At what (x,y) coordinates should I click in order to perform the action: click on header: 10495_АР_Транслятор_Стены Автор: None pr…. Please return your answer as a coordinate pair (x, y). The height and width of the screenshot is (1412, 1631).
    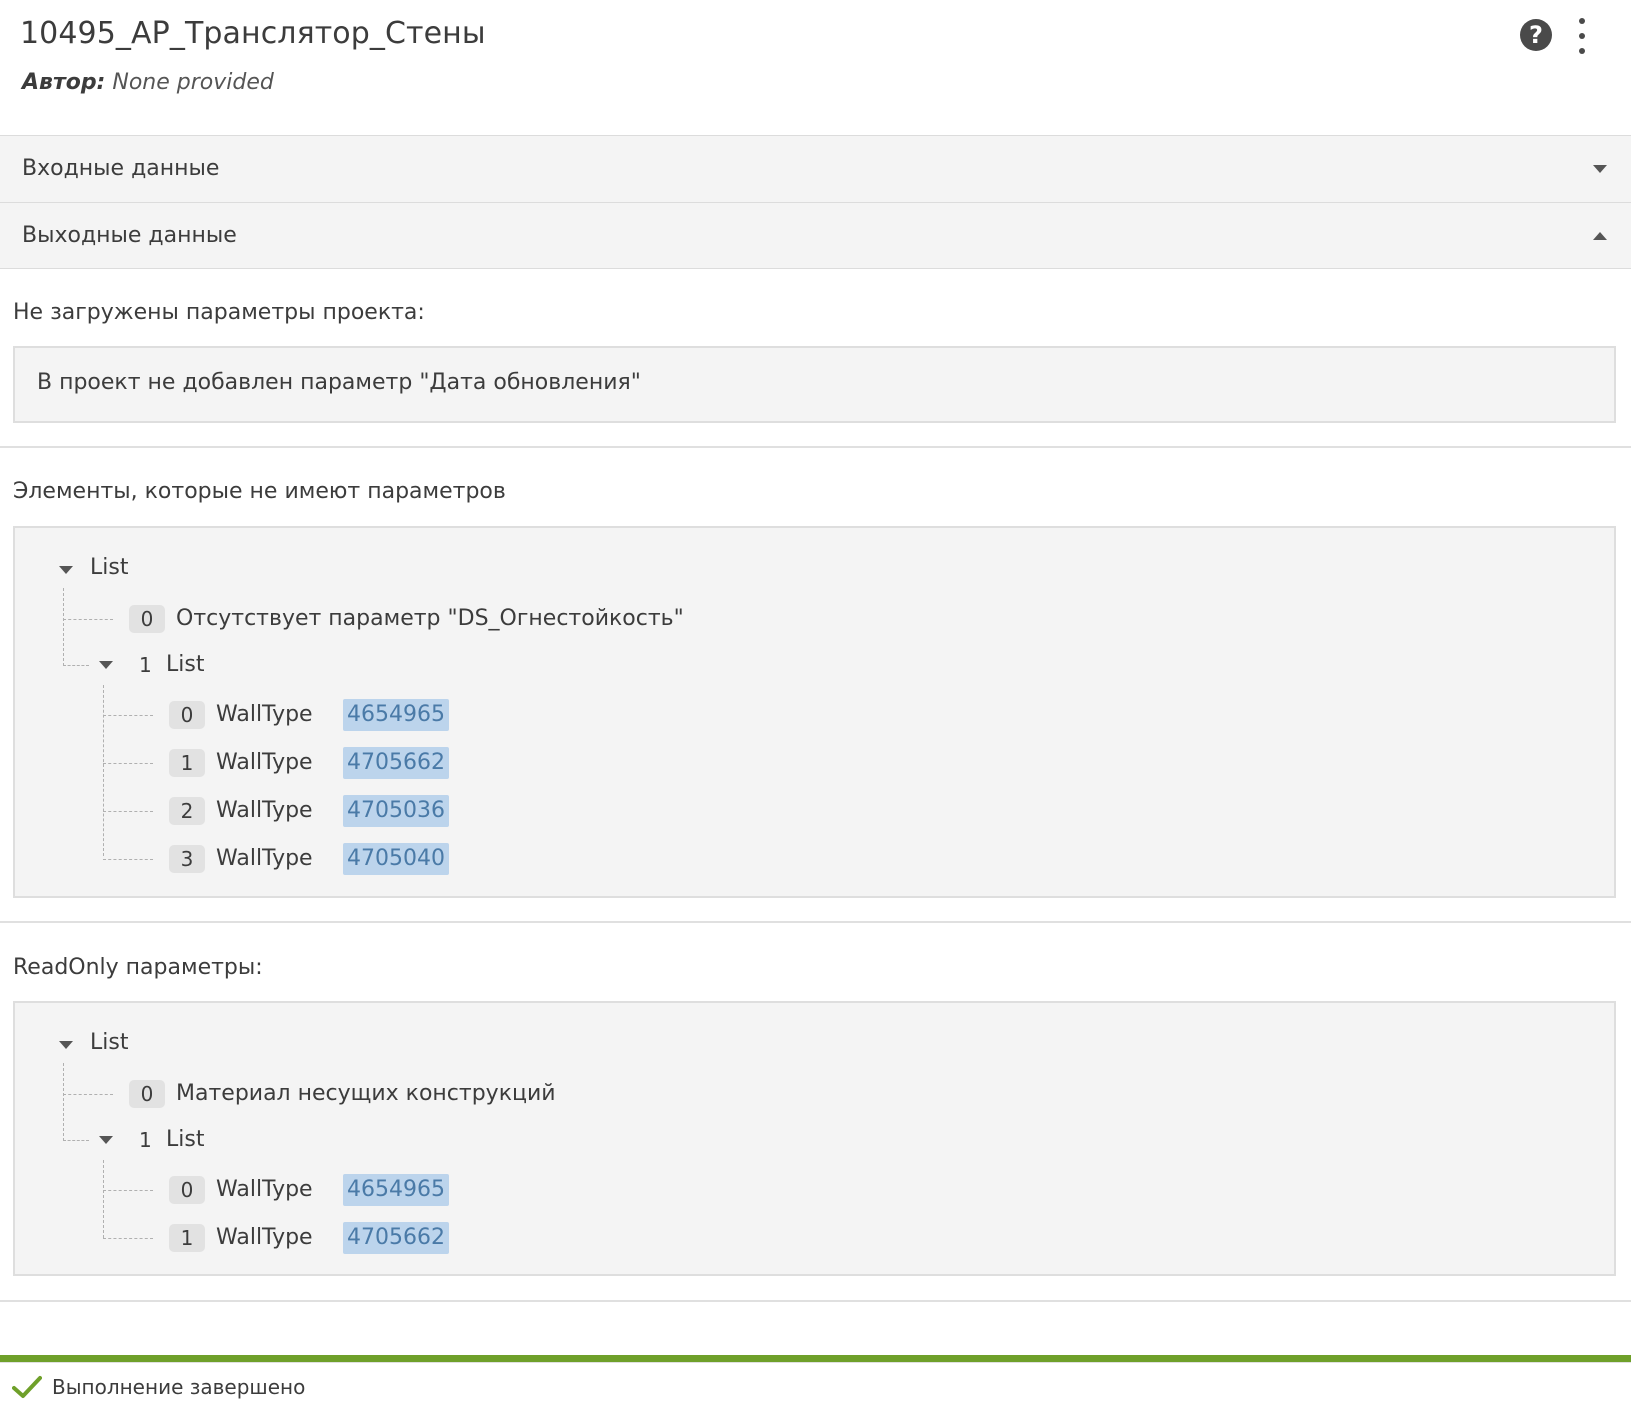
    Looking at the image, I should click on (815, 67).